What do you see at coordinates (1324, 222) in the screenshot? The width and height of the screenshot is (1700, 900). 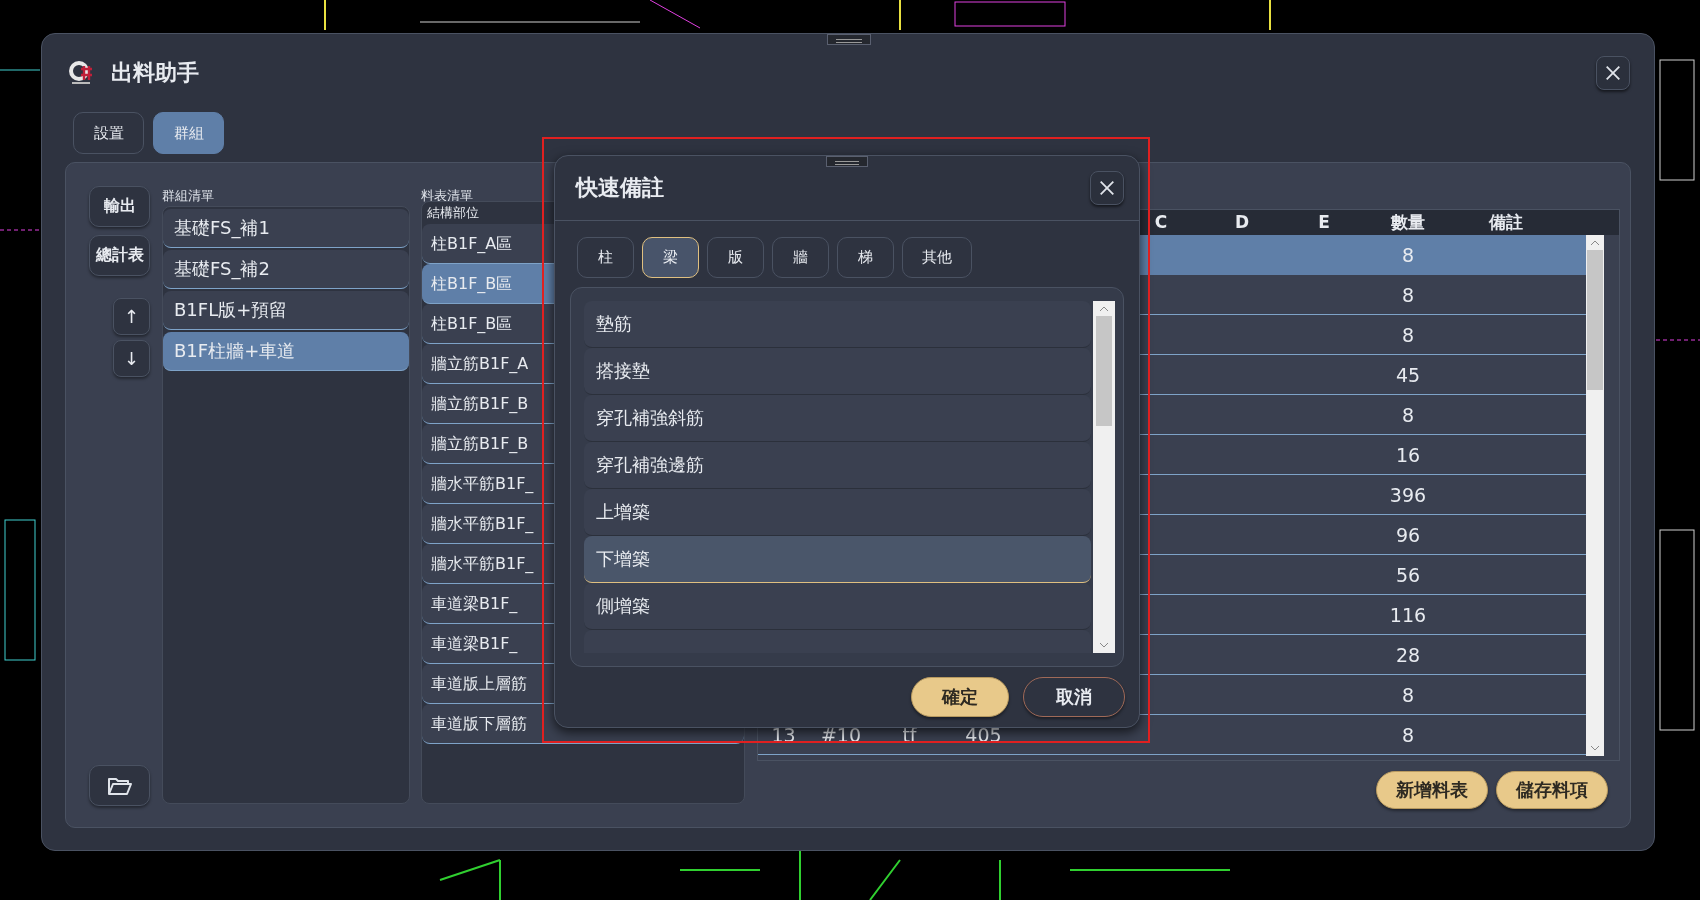 I see `column-header: E` at bounding box center [1324, 222].